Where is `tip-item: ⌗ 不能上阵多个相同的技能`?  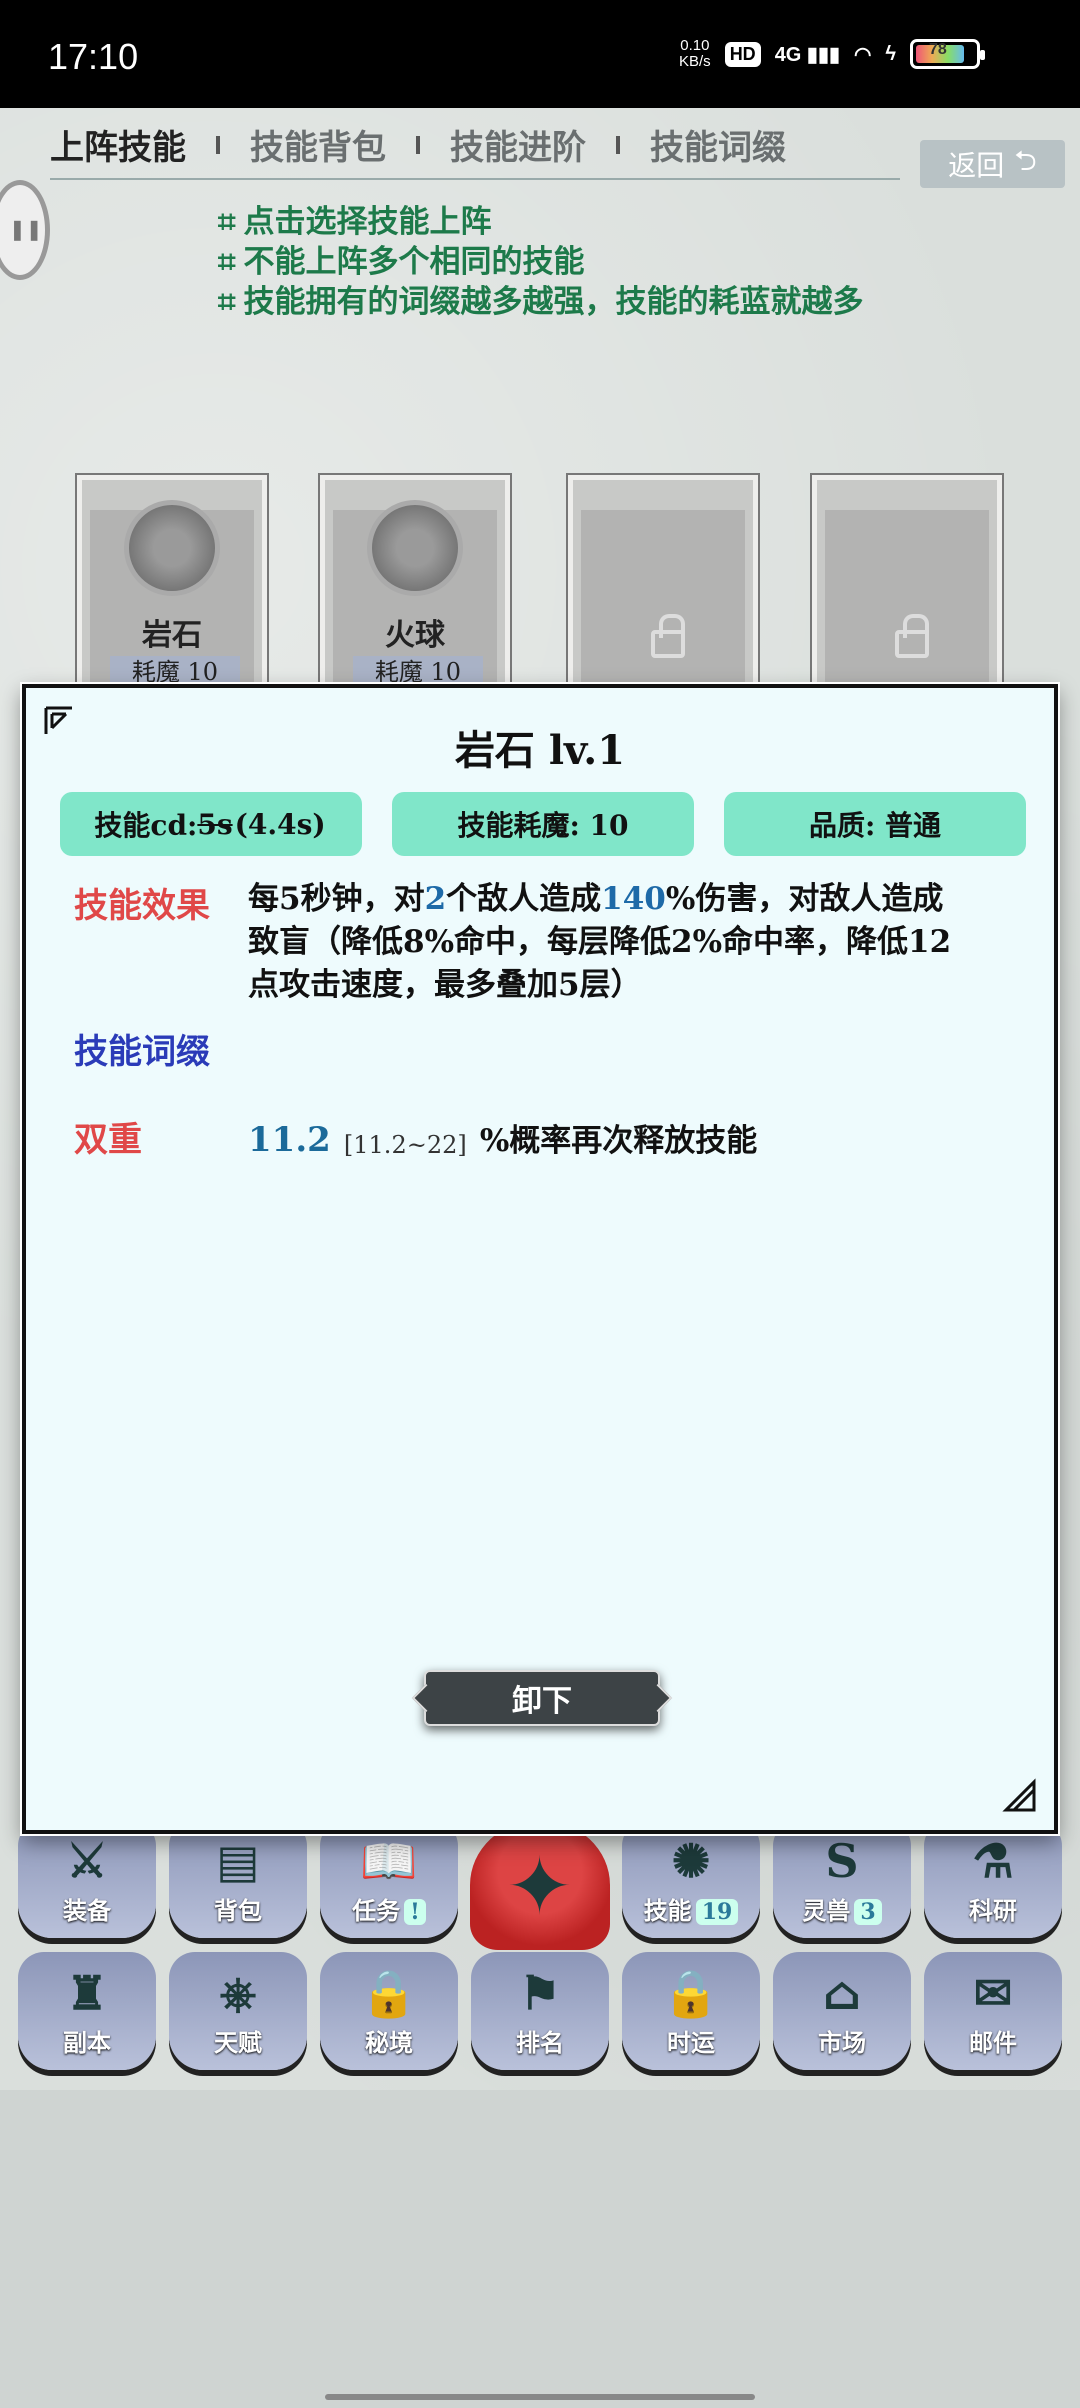 tip-item: ⌗ 不能上阵多个相同的技能 is located at coordinates (401, 262).